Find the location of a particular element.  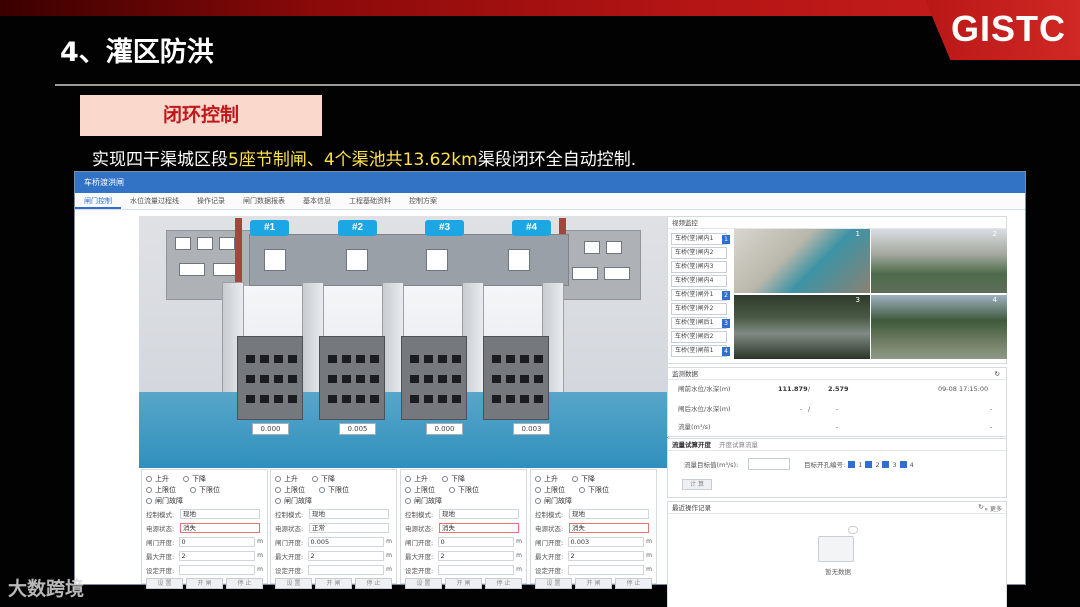

empty-box-icon is located at coordinates (836, 549).